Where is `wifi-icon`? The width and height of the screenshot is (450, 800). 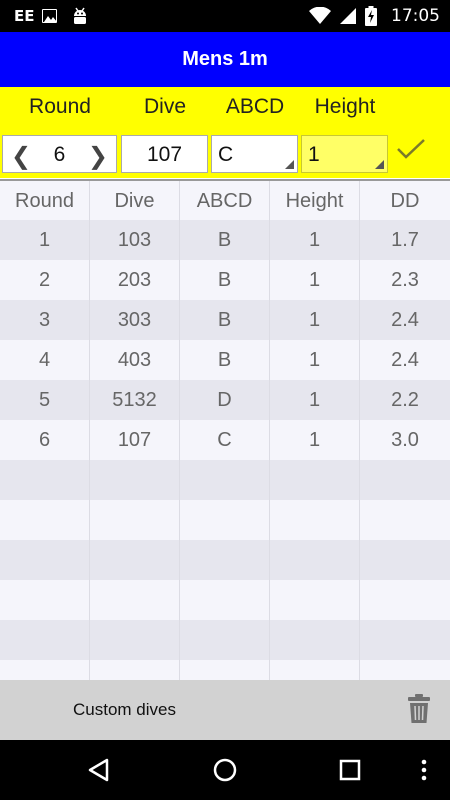 wifi-icon is located at coordinates (320, 15).